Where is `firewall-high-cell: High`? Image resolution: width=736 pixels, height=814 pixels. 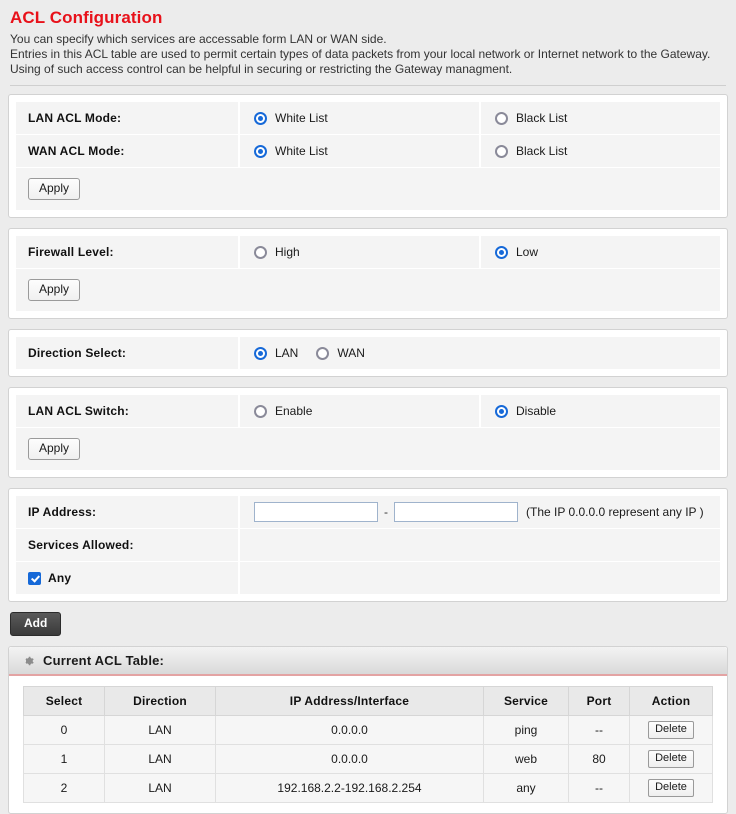
firewall-high-cell: High is located at coordinates (360, 252).